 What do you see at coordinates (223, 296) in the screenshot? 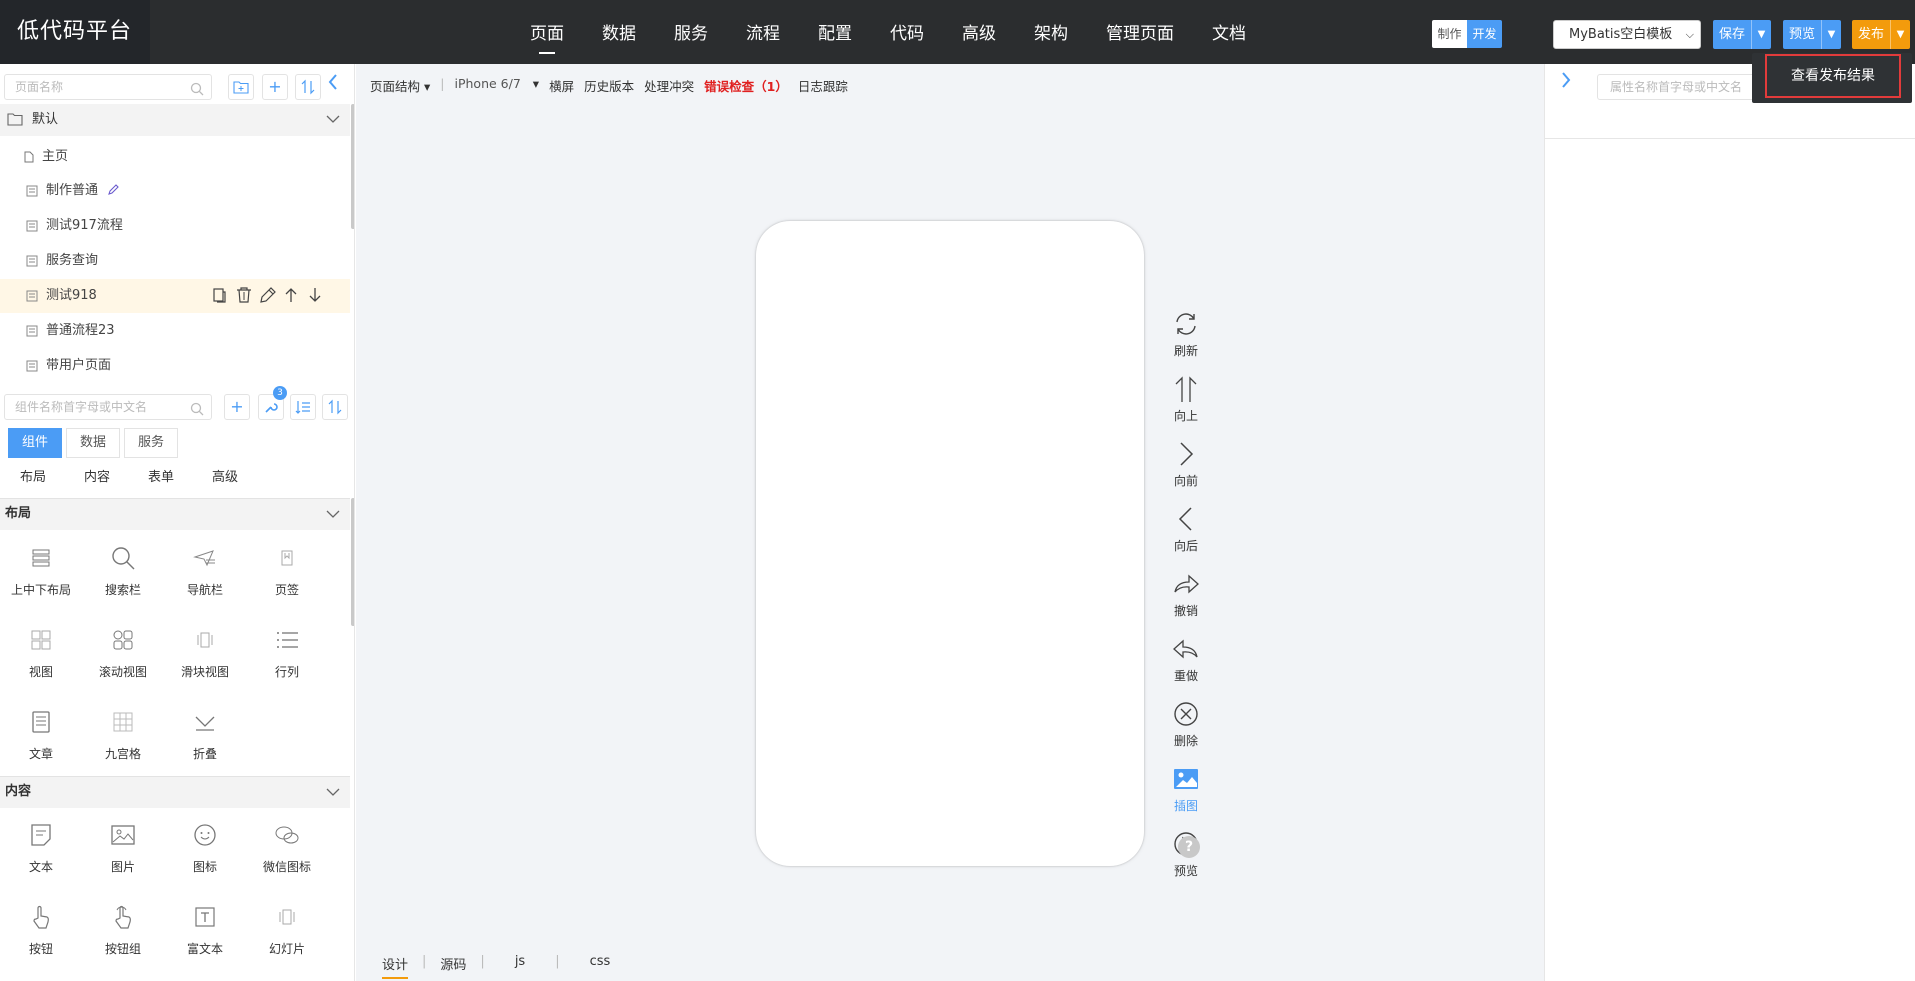
I see `copy-icon` at bounding box center [223, 296].